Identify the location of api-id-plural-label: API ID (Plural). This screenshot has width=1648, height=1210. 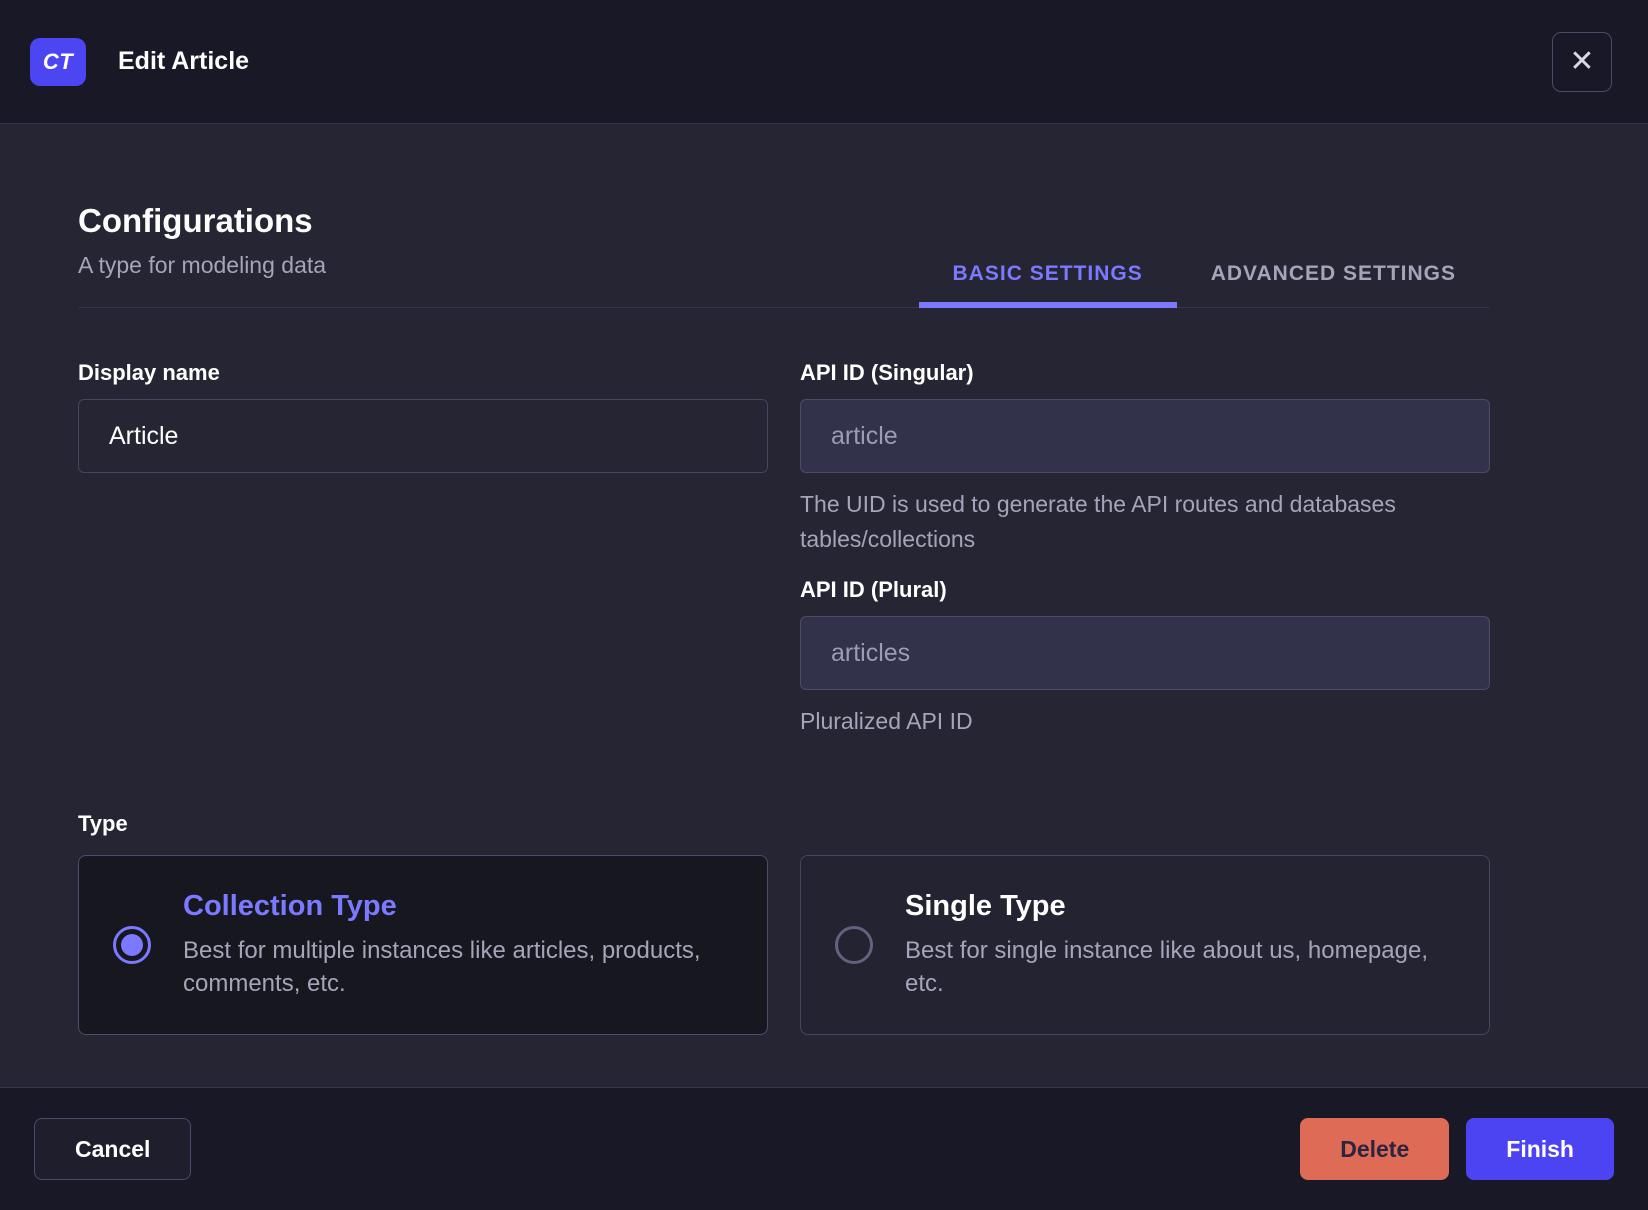
(873, 589).